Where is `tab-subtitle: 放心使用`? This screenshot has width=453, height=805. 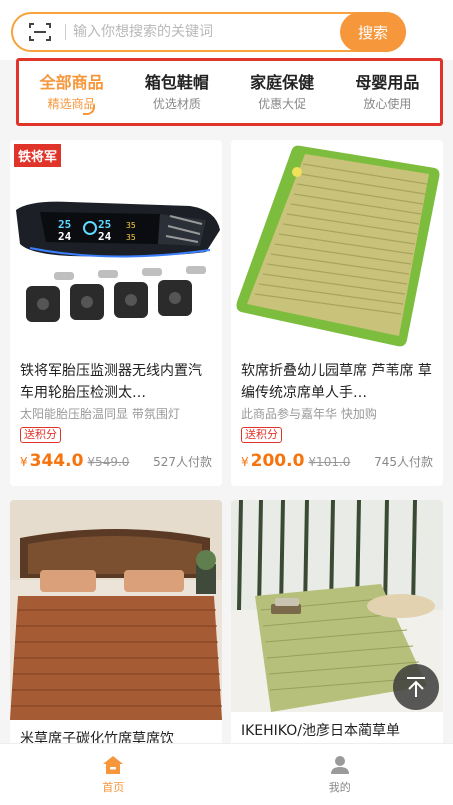
tab-subtitle: 放心使用 is located at coordinates (387, 104).